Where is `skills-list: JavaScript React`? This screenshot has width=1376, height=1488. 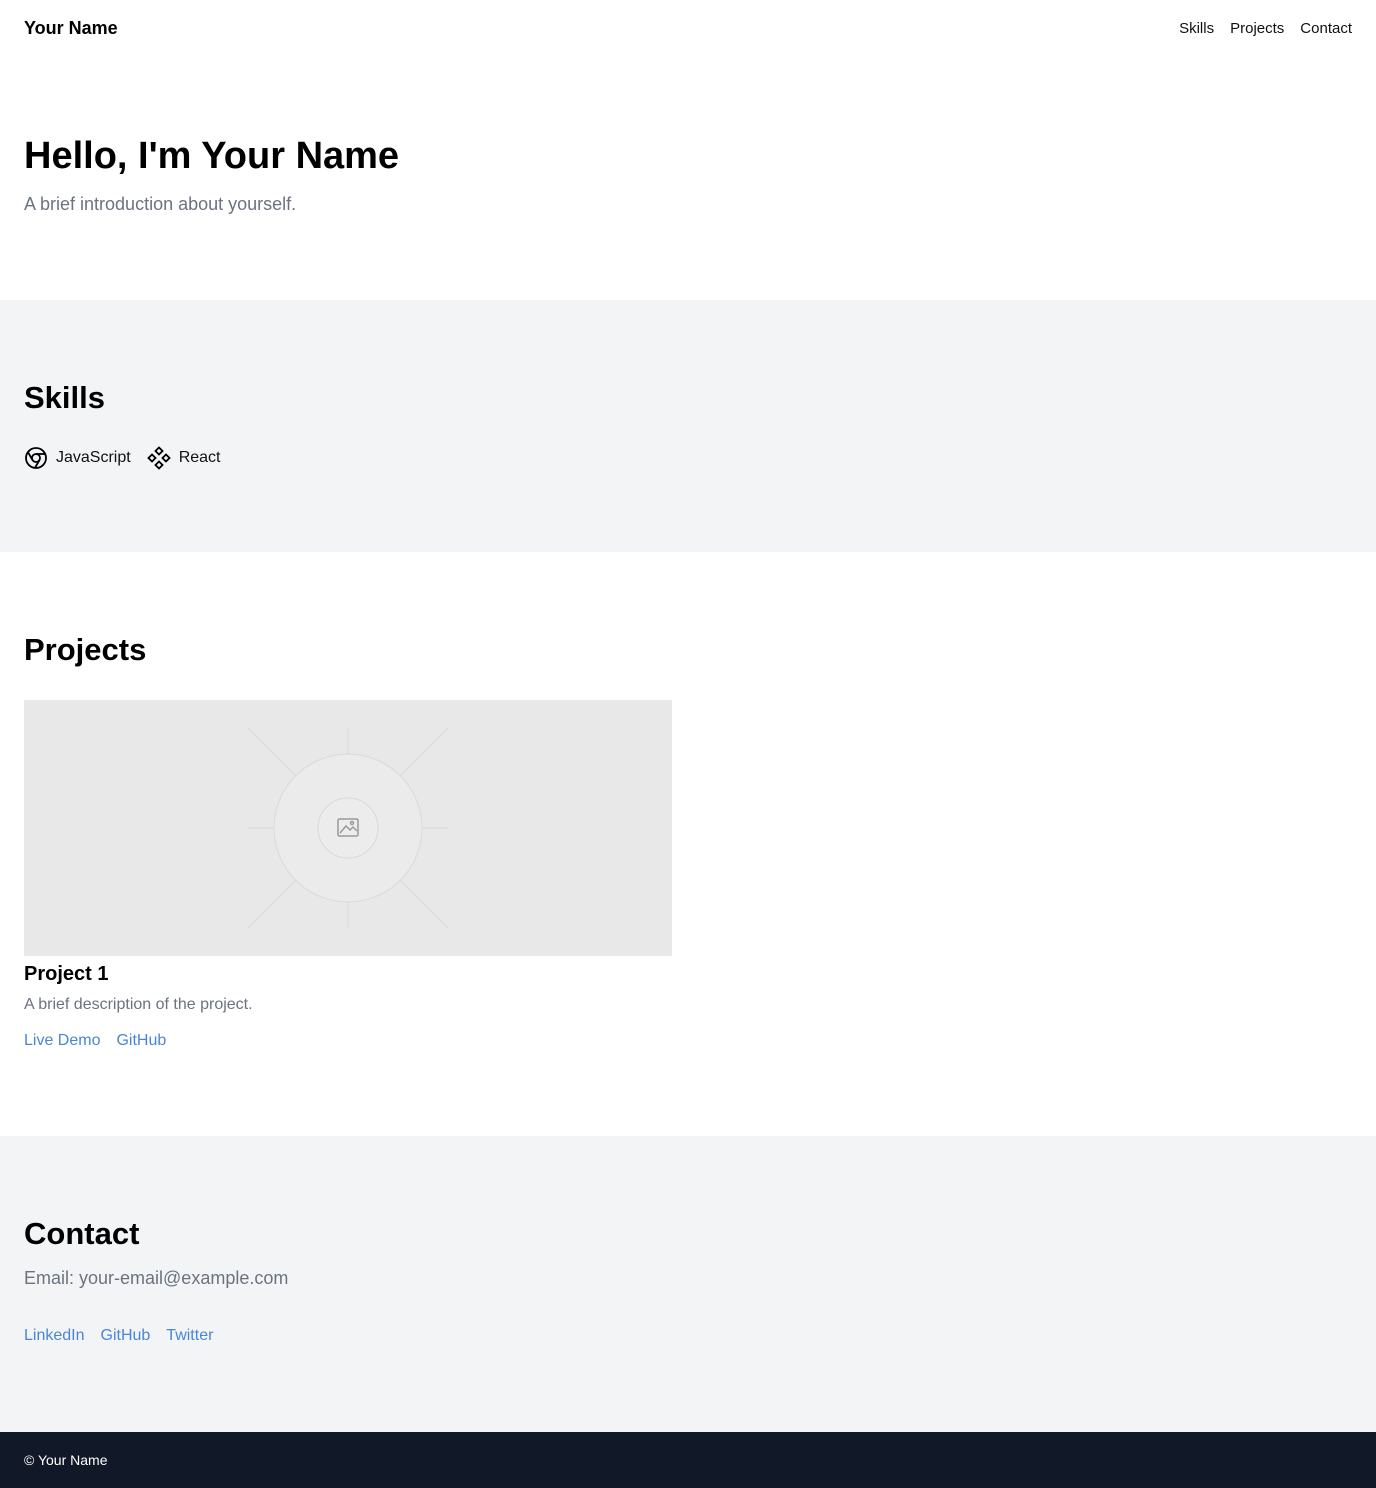 skills-list: JavaScript React is located at coordinates (688, 458).